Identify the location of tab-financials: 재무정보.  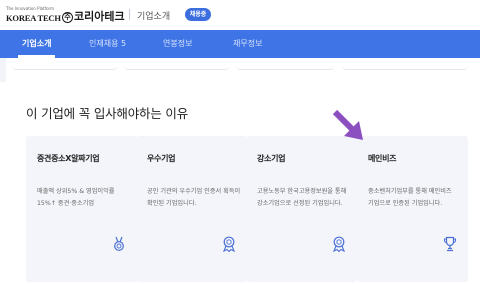
(247, 44).